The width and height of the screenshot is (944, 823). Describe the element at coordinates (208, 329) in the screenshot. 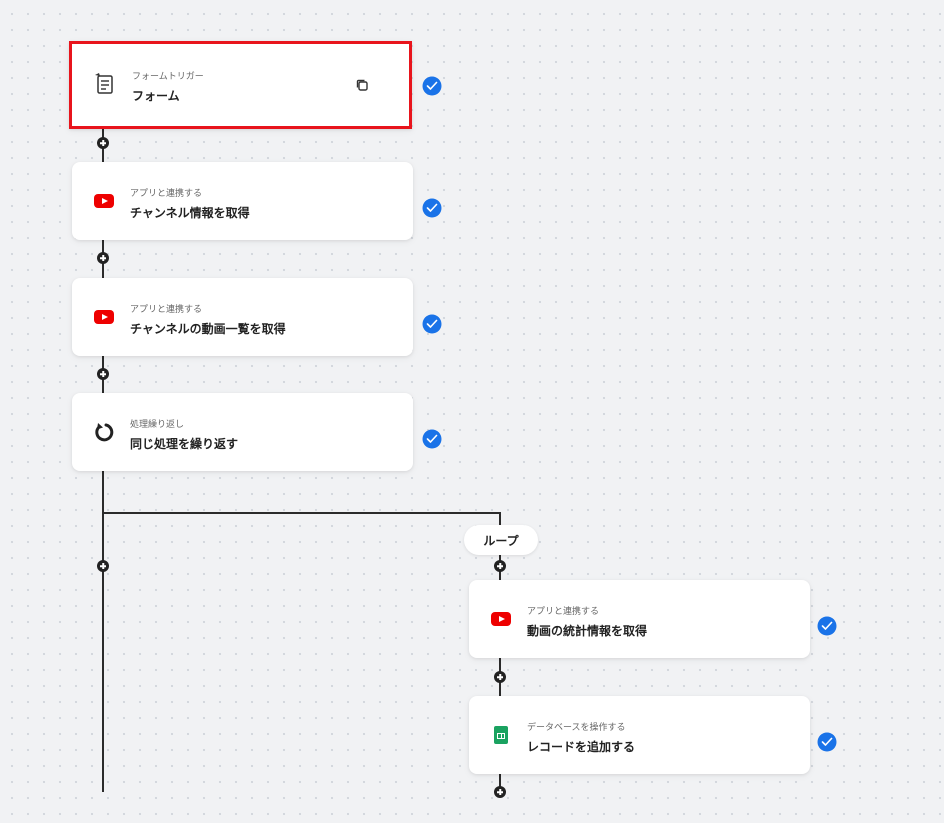

I see `step-title: チャンネルの動画一覧を取得` at that location.